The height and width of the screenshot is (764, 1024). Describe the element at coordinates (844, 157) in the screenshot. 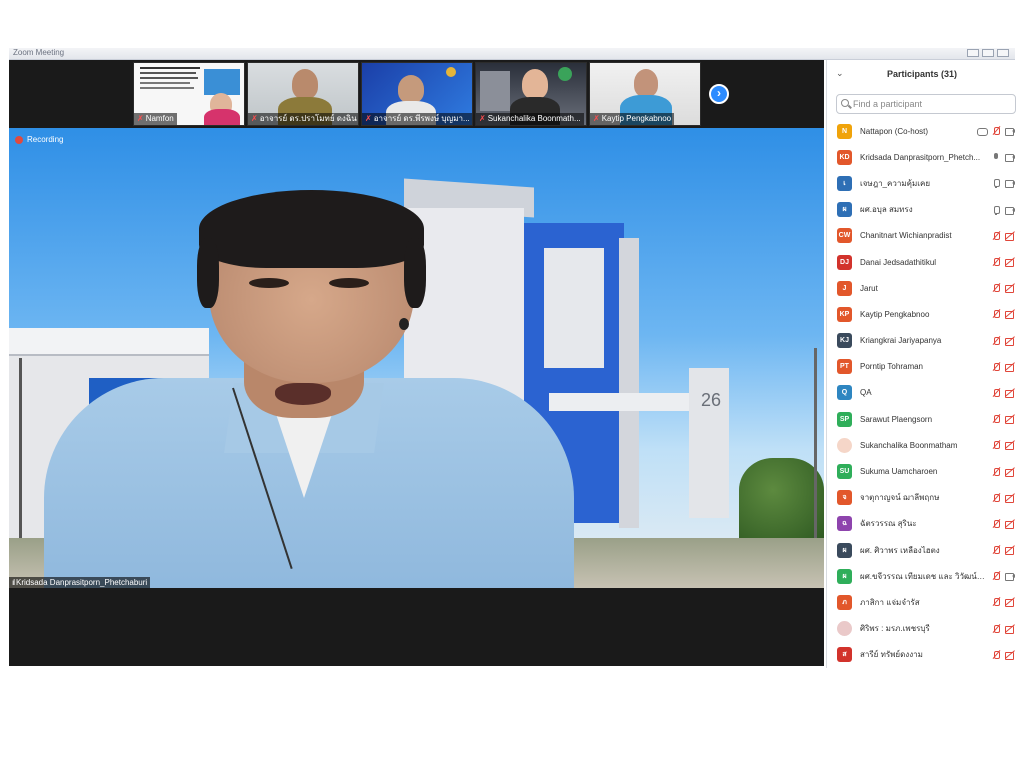

I see `avatar: KD` at that location.